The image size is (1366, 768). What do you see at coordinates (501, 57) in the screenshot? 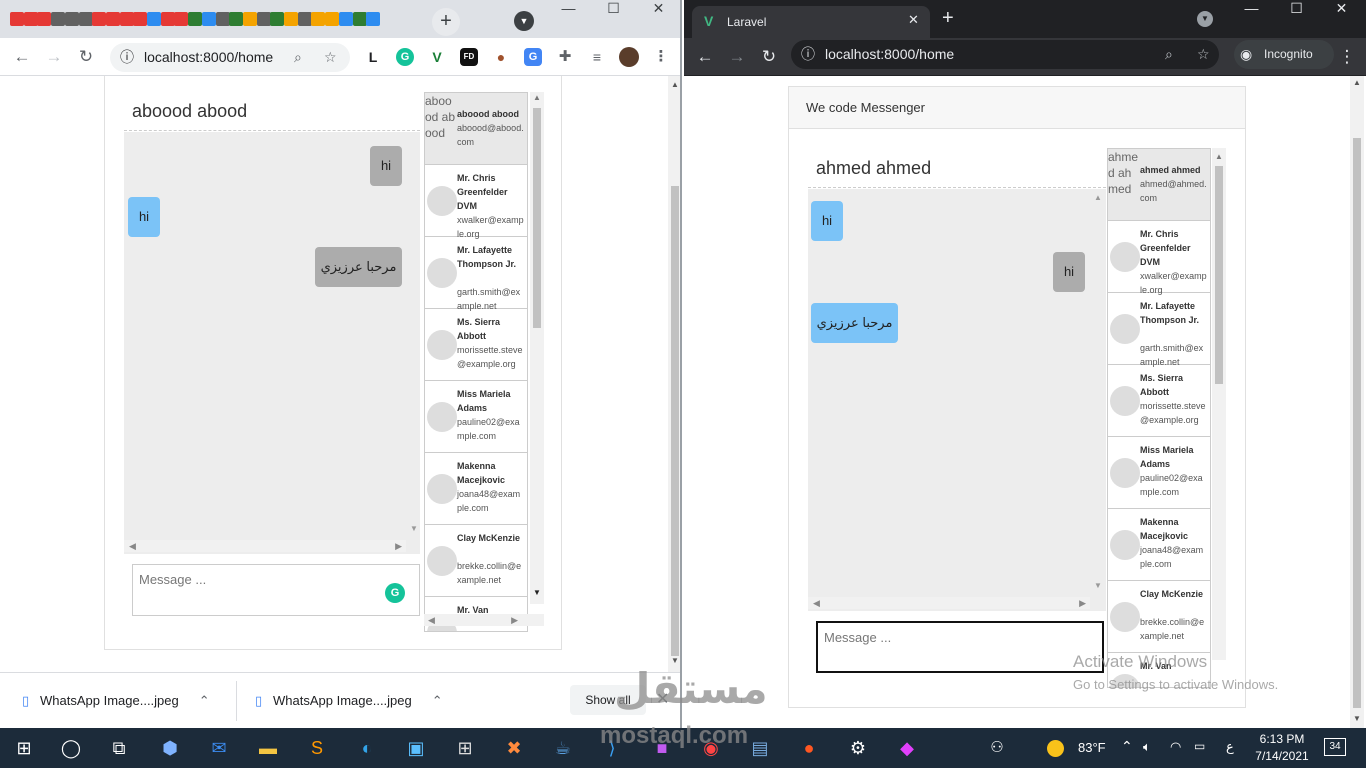
I see `cookie-icon: ●` at bounding box center [501, 57].